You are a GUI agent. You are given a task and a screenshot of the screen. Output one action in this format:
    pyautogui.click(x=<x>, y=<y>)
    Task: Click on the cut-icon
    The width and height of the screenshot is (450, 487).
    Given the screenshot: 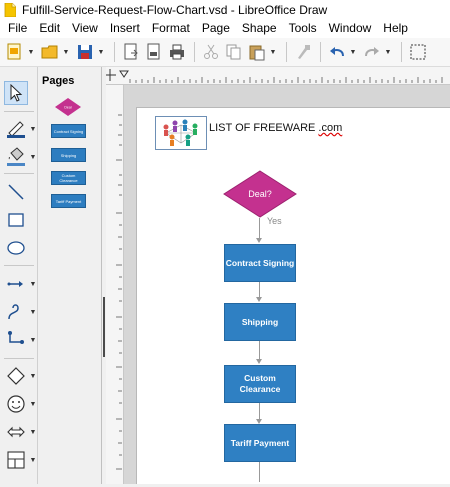 What is the action you would take?
    pyautogui.click(x=211, y=52)
    